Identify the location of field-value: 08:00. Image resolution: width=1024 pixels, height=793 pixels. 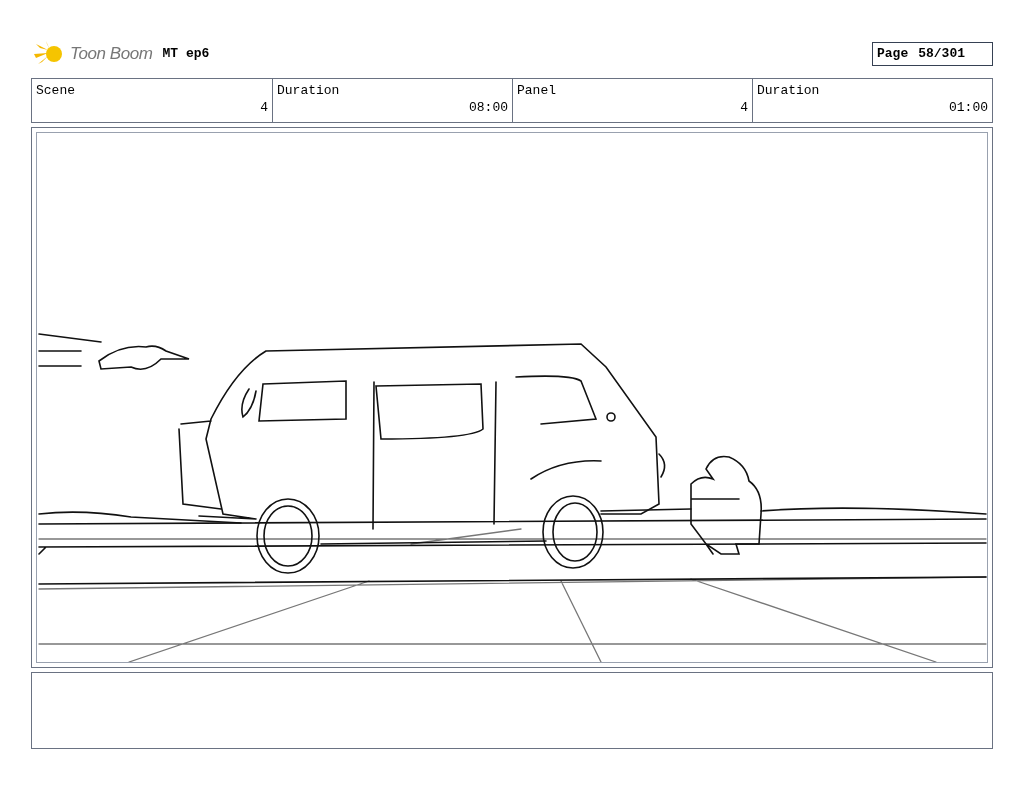
(488, 107).